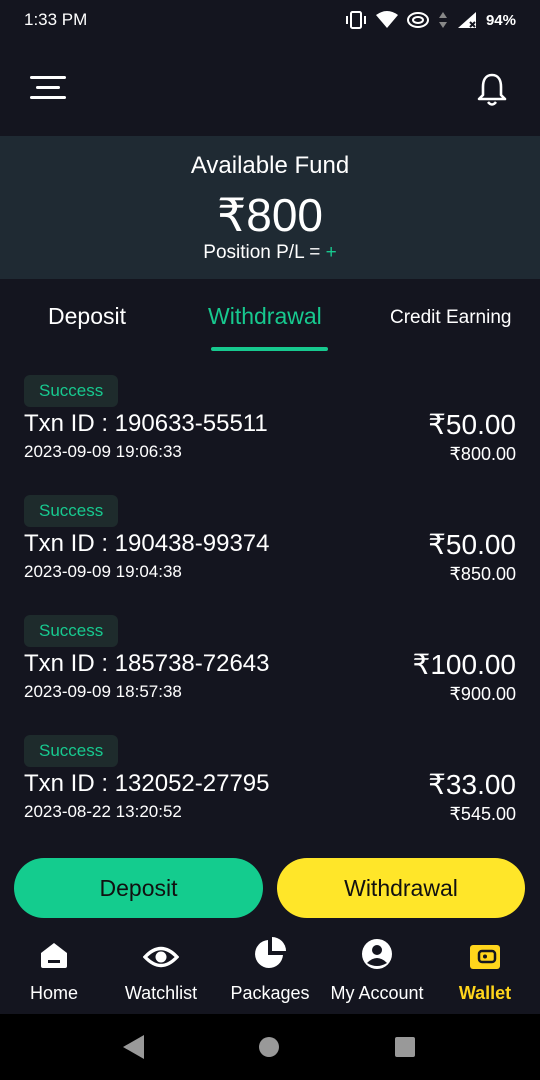 The height and width of the screenshot is (1080, 540). Describe the element at coordinates (450, 318) in the screenshot. I see `tab-credit-earning: Credit Earning` at that location.